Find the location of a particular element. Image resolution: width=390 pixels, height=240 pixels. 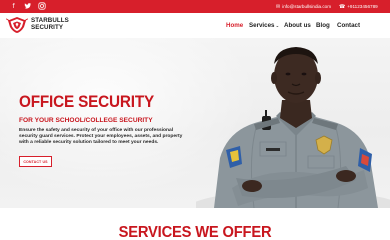

nav-blog: Blog is located at coordinates (323, 25).